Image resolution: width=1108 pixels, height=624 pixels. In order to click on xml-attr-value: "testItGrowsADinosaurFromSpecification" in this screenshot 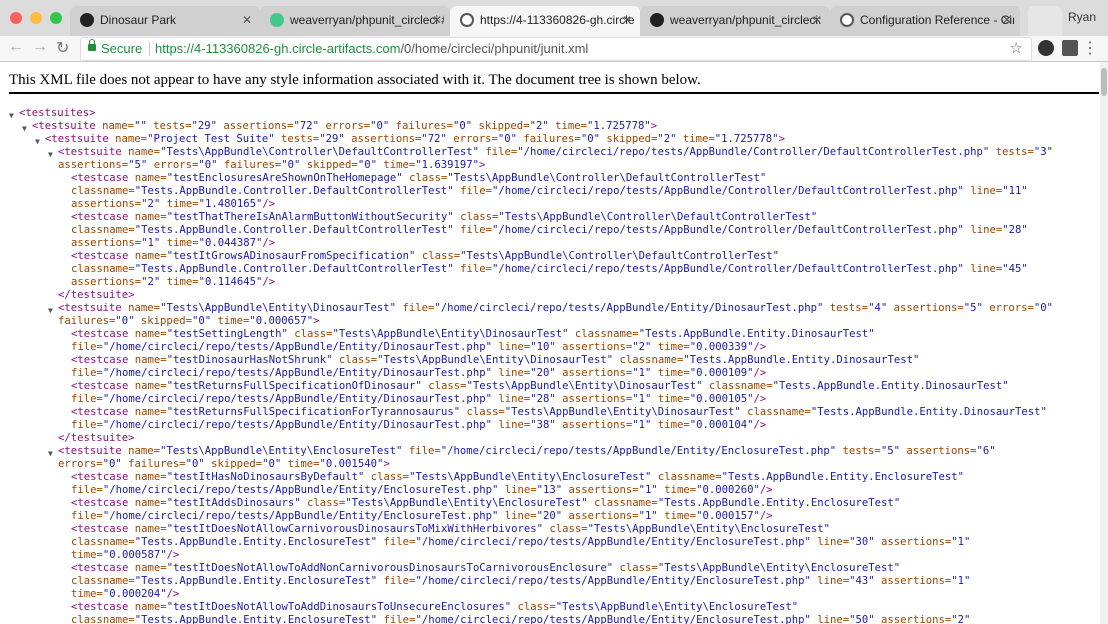, I will do `click(291, 256)`.